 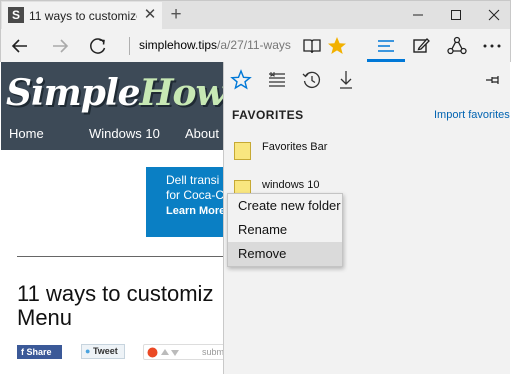 What do you see at coordinates (178, 45) in the screenshot?
I see `address-host: simplehow.tips` at bounding box center [178, 45].